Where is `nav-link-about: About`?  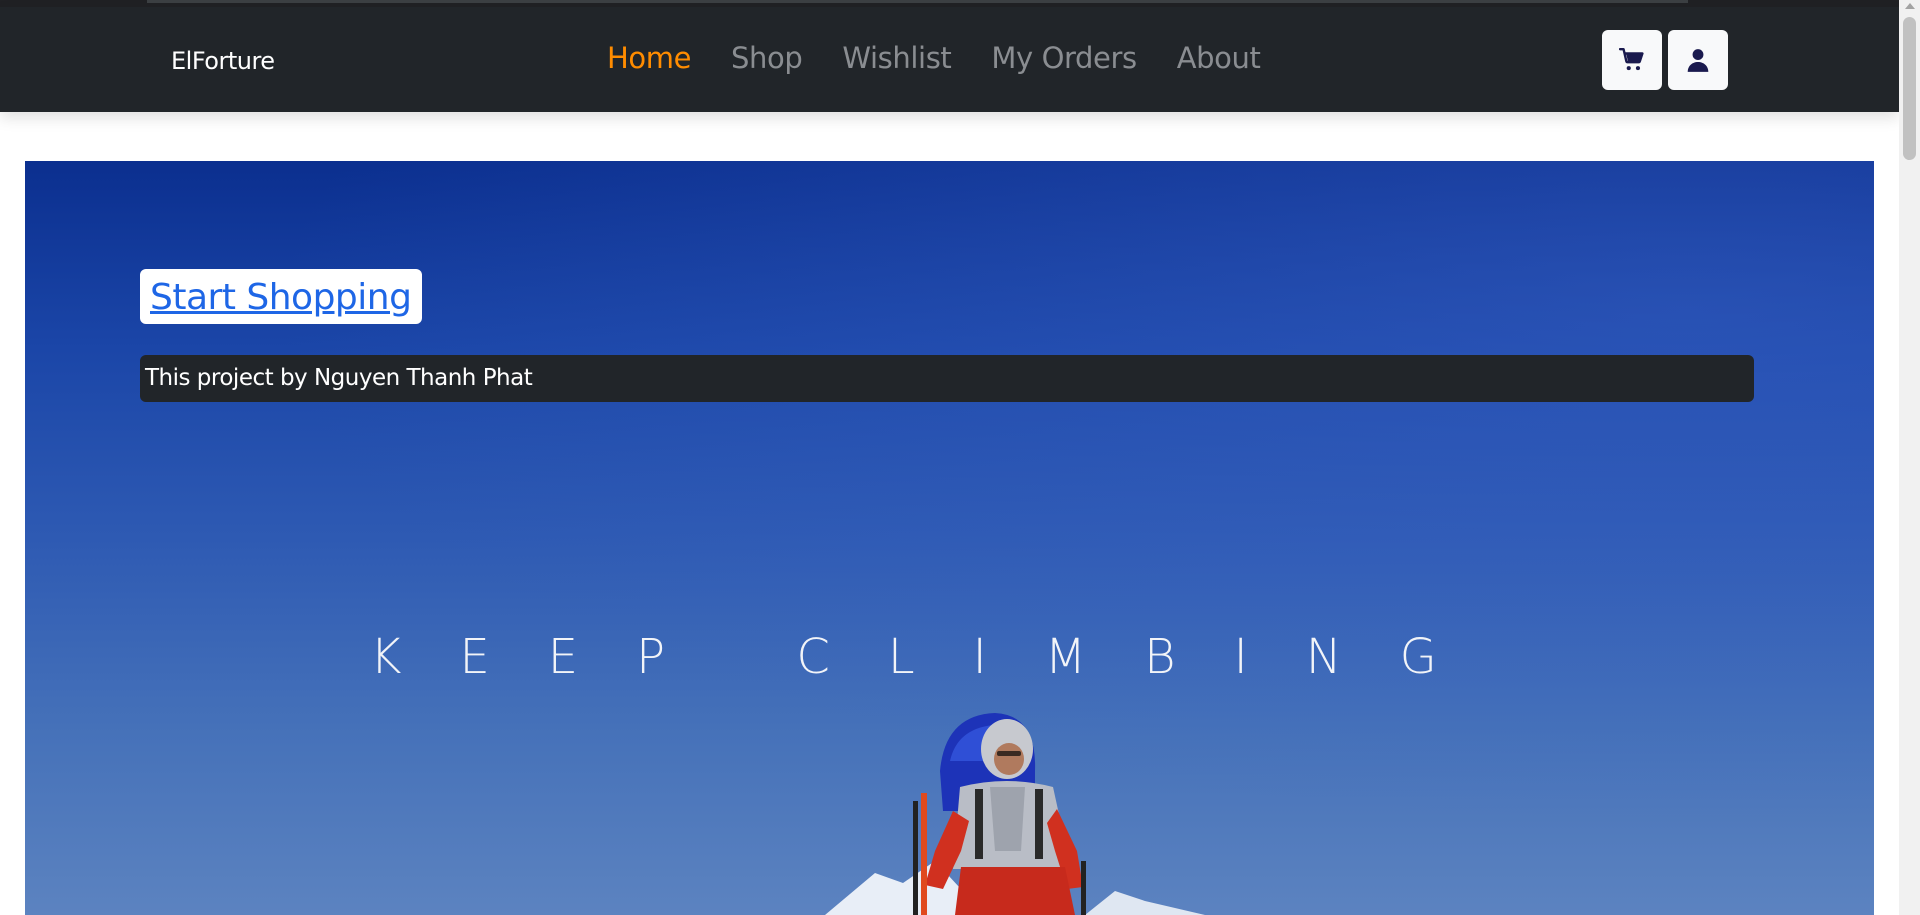 nav-link-about: About is located at coordinates (1219, 58).